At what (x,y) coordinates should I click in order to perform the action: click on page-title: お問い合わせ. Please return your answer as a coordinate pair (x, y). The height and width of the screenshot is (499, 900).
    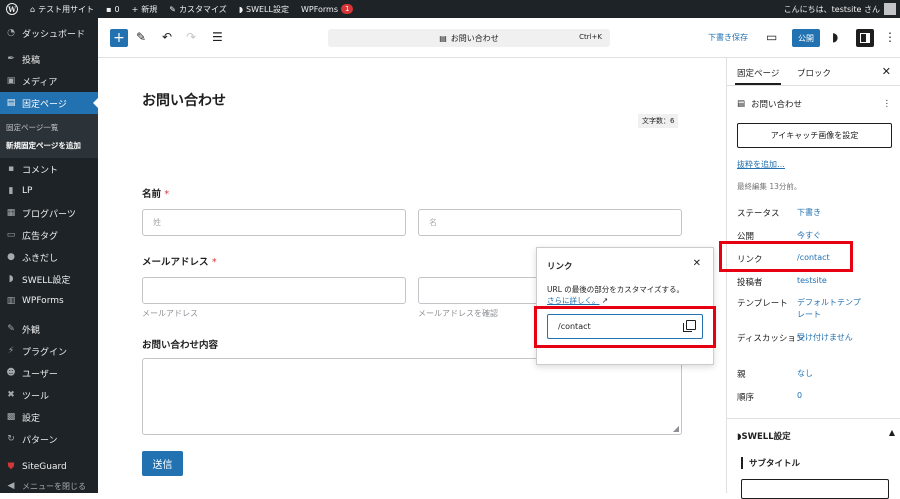
    Looking at the image, I should click on (184, 100).